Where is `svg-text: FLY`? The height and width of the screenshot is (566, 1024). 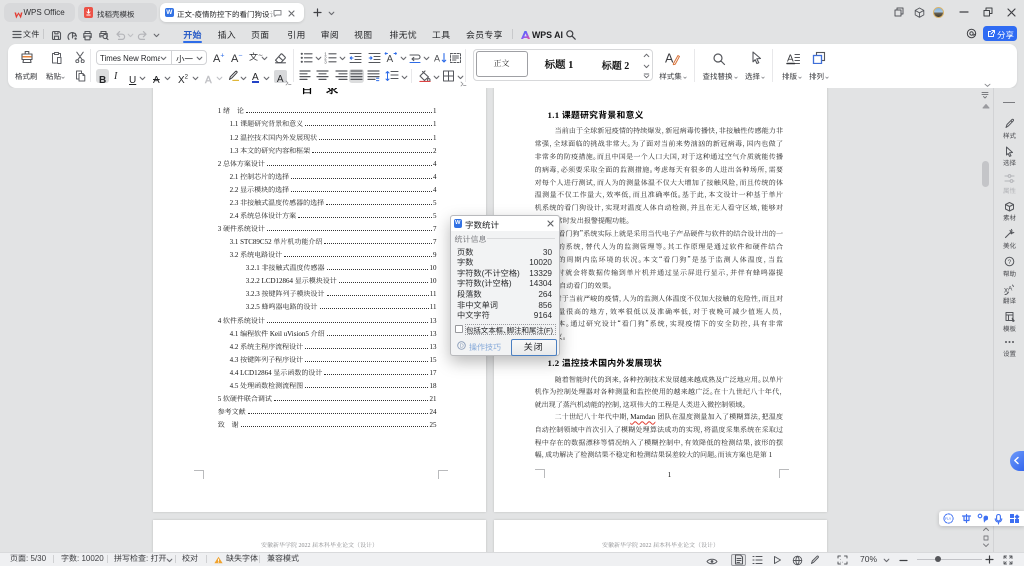
svg-text: FLY is located at coordinates (948, 519).